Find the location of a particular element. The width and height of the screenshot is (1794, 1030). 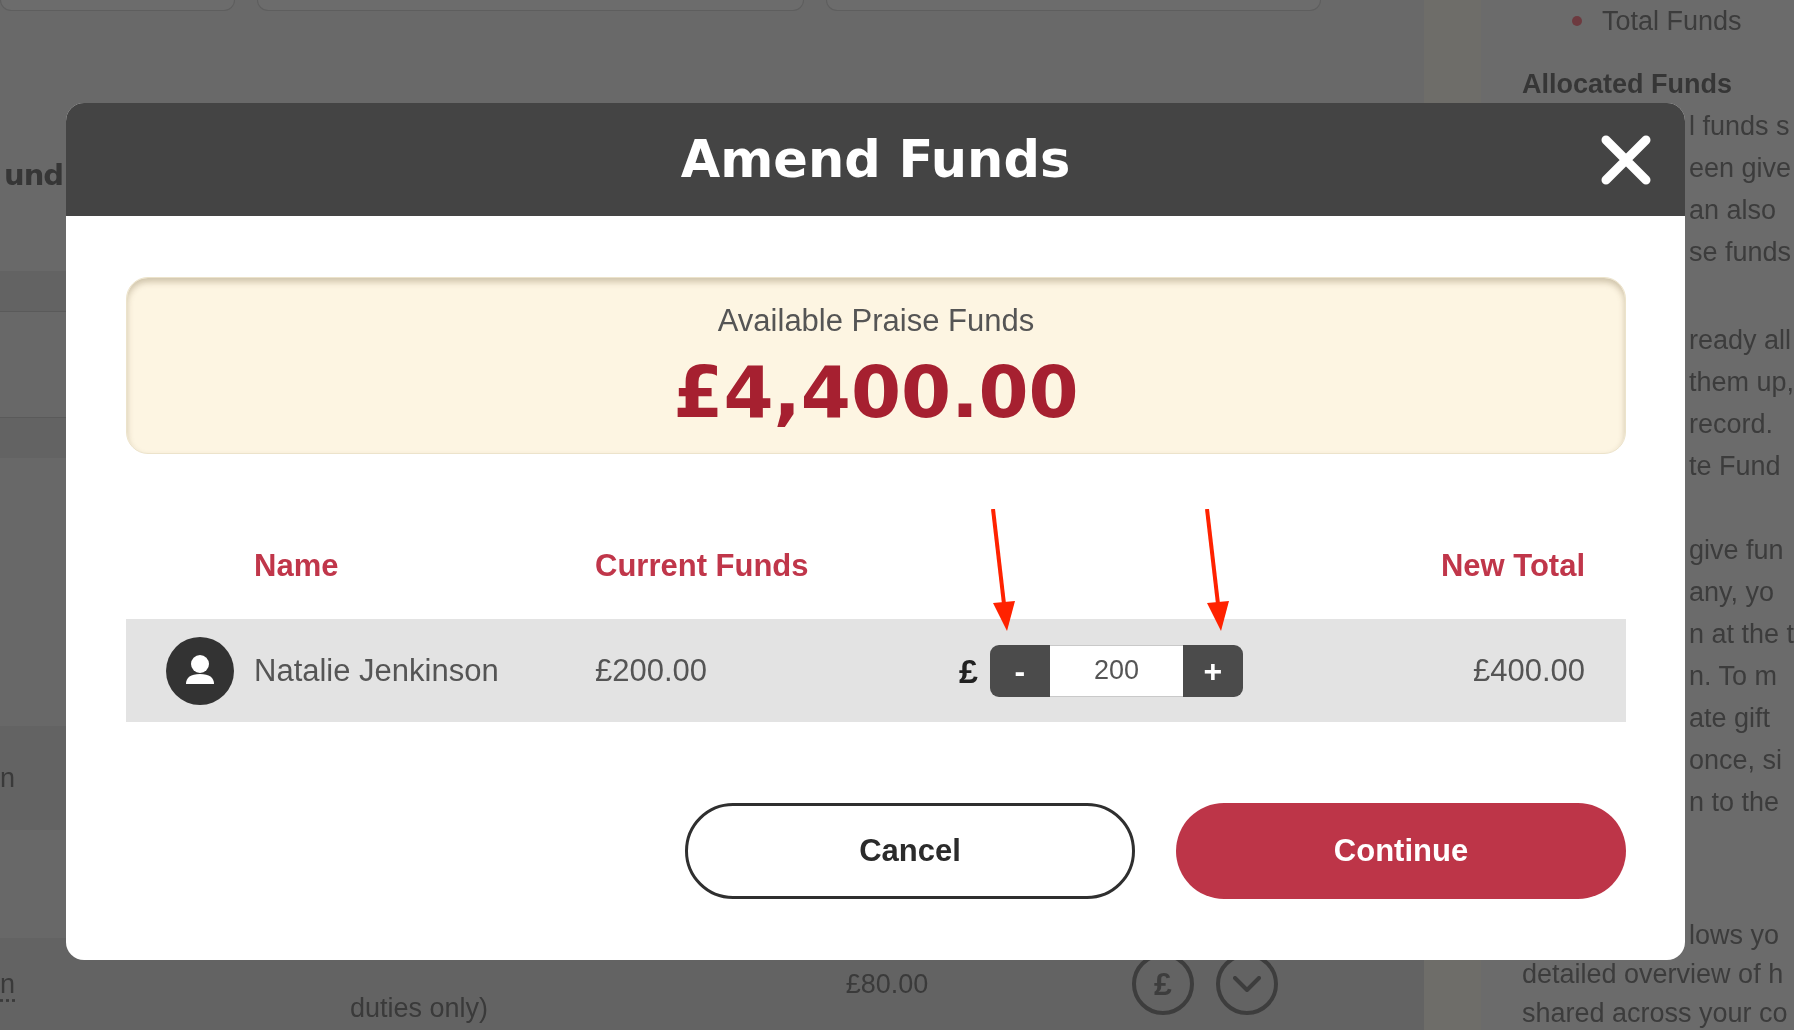

member-name: Natalie Jenkinson is located at coordinates (376, 670).